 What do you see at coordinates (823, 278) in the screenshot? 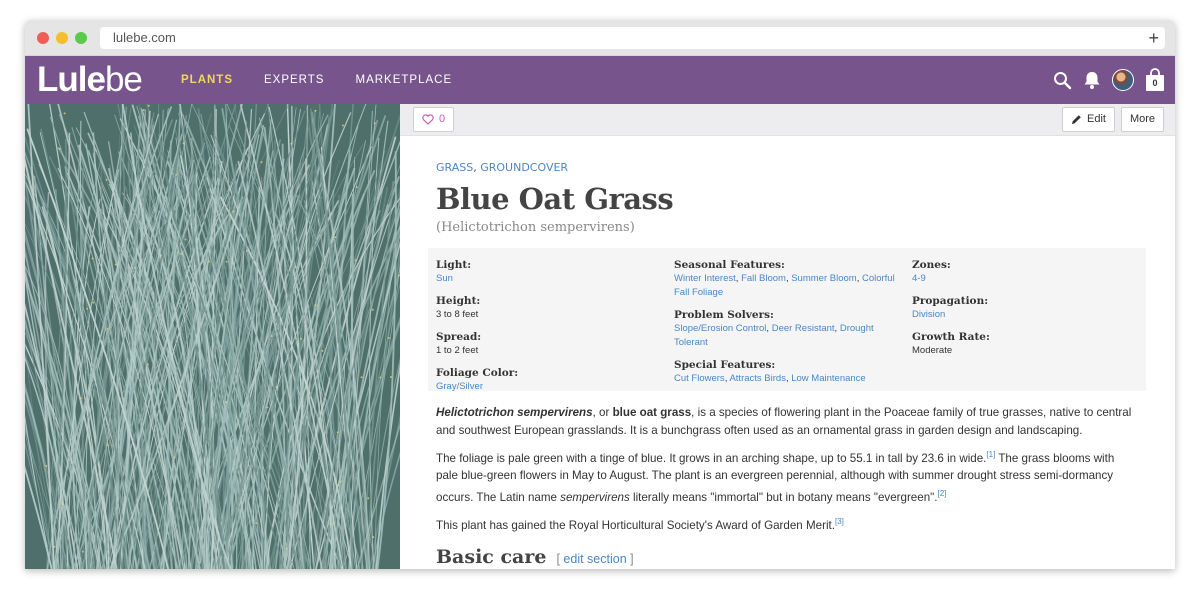
I see `seasonal-link: Summer Bloom` at bounding box center [823, 278].